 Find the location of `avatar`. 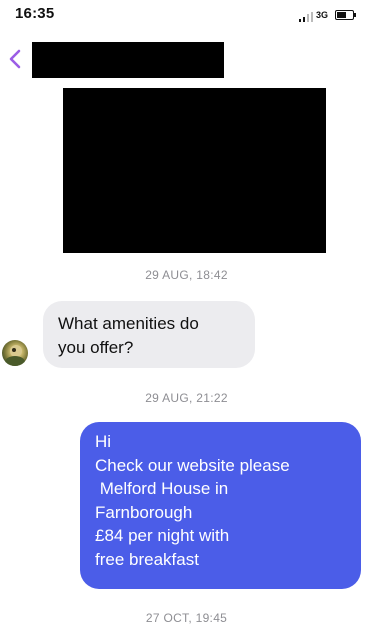

avatar is located at coordinates (15, 353).